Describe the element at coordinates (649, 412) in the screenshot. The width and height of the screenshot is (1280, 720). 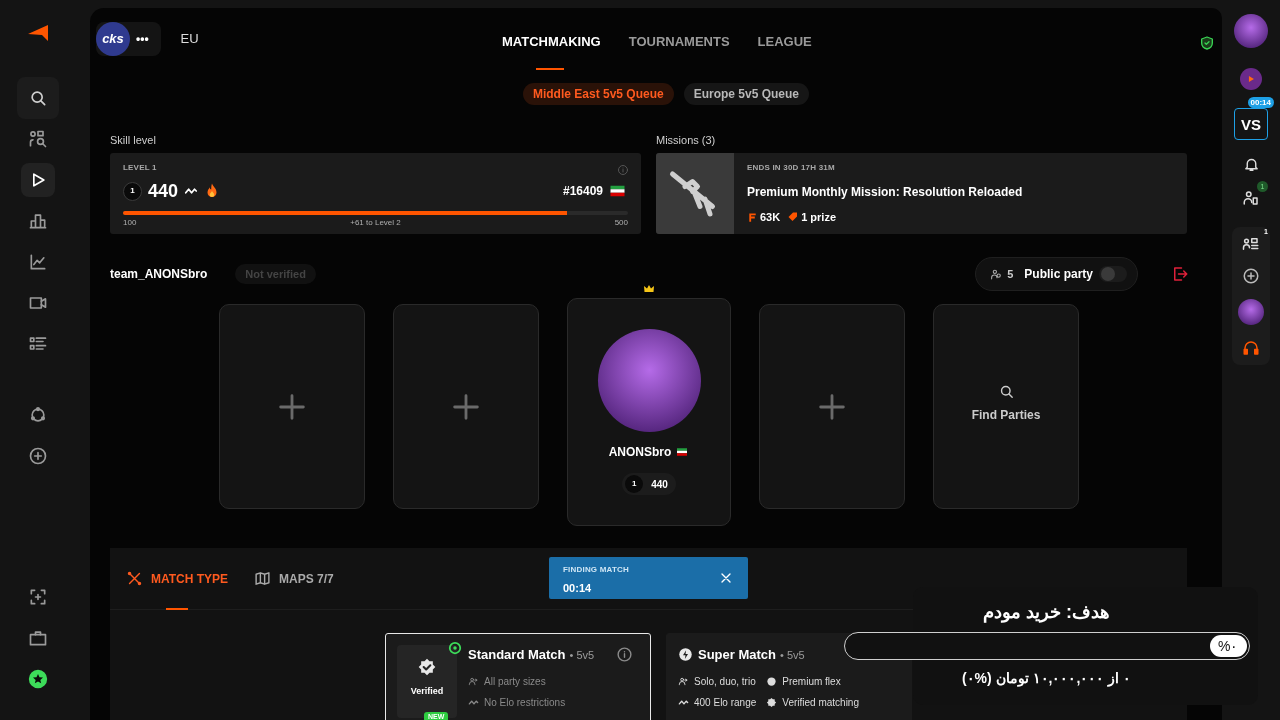
I see `player-card: ANONSbro 1 440` at that location.